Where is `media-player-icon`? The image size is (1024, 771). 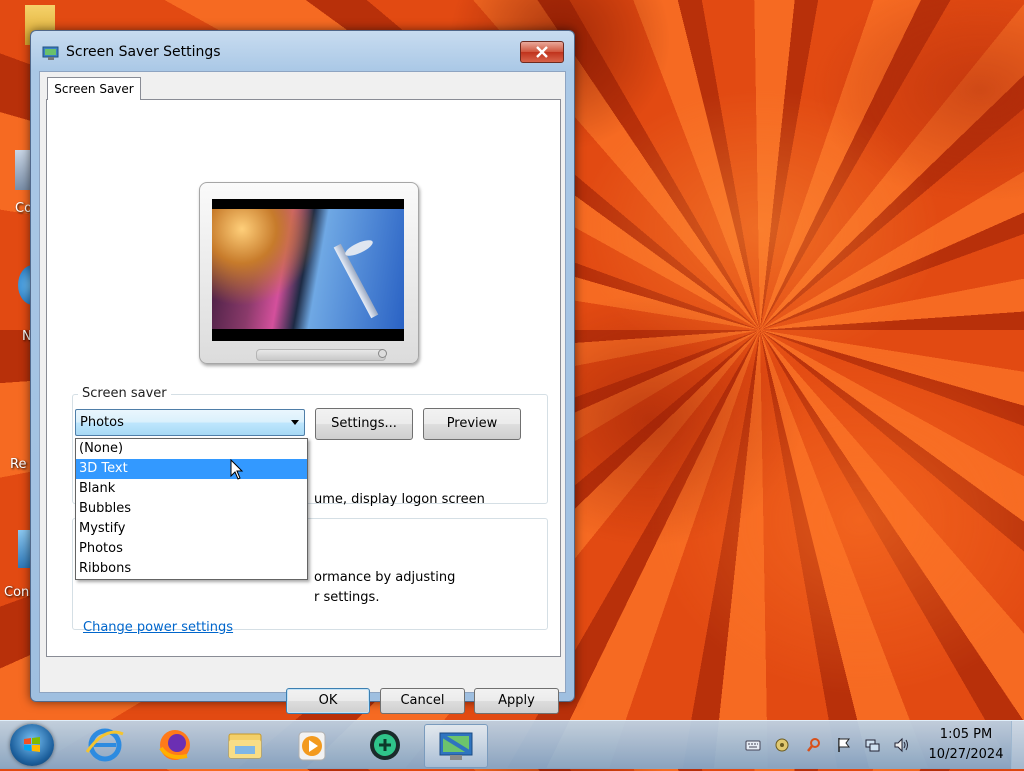 media-player-icon is located at coordinates (312, 746).